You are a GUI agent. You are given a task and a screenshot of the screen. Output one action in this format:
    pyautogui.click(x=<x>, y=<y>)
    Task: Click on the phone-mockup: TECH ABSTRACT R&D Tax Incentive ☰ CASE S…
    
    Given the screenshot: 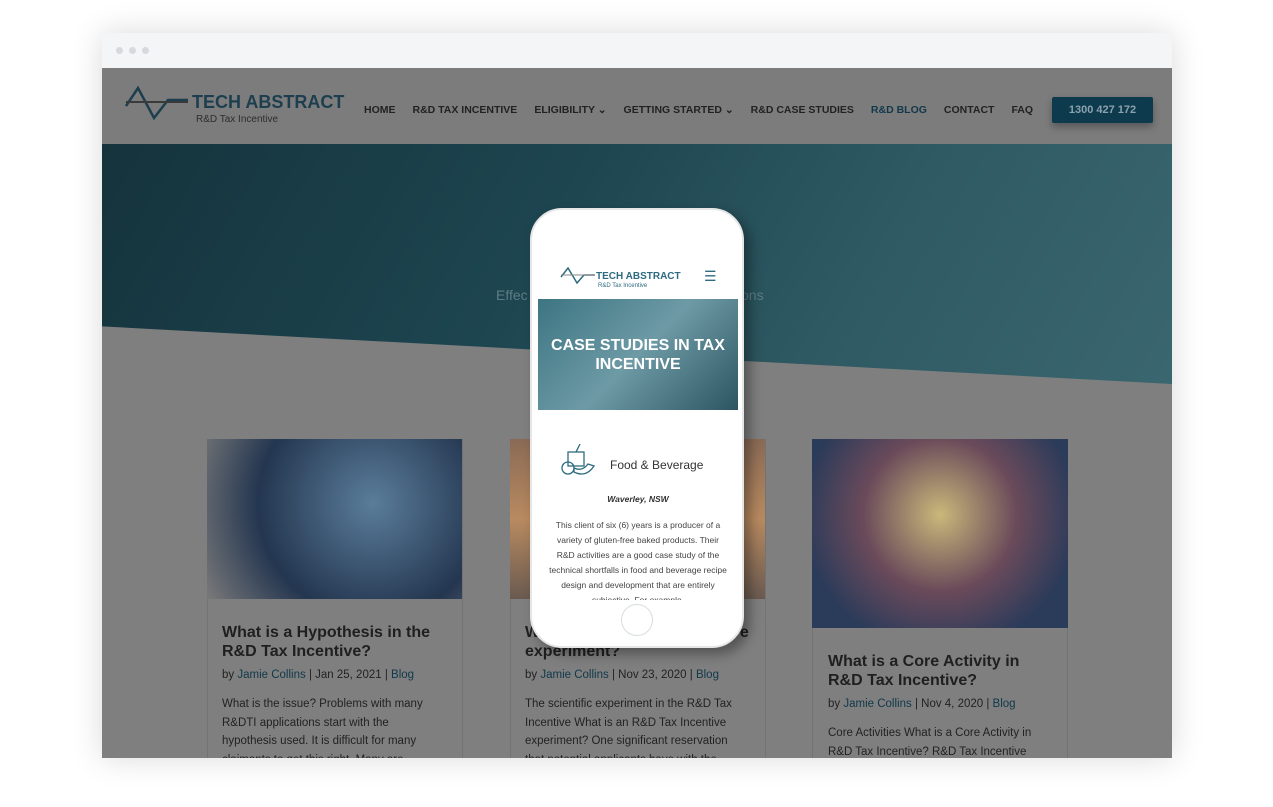 What is the action you would take?
    pyautogui.click(x=637, y=428)
    